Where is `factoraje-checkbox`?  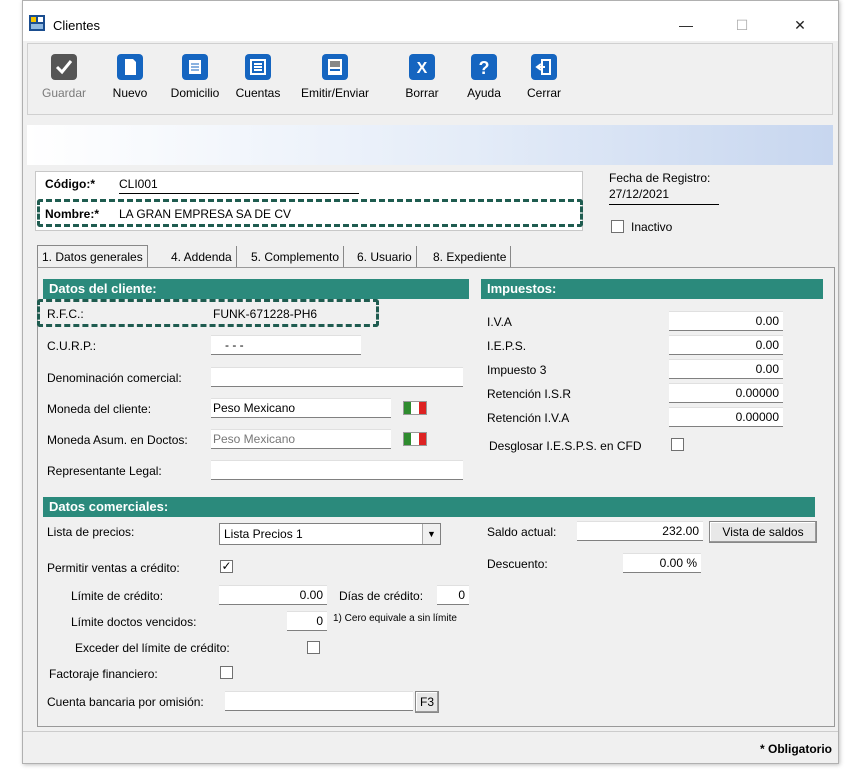
factoraje-checkbox is located at coordinates (226, 672).